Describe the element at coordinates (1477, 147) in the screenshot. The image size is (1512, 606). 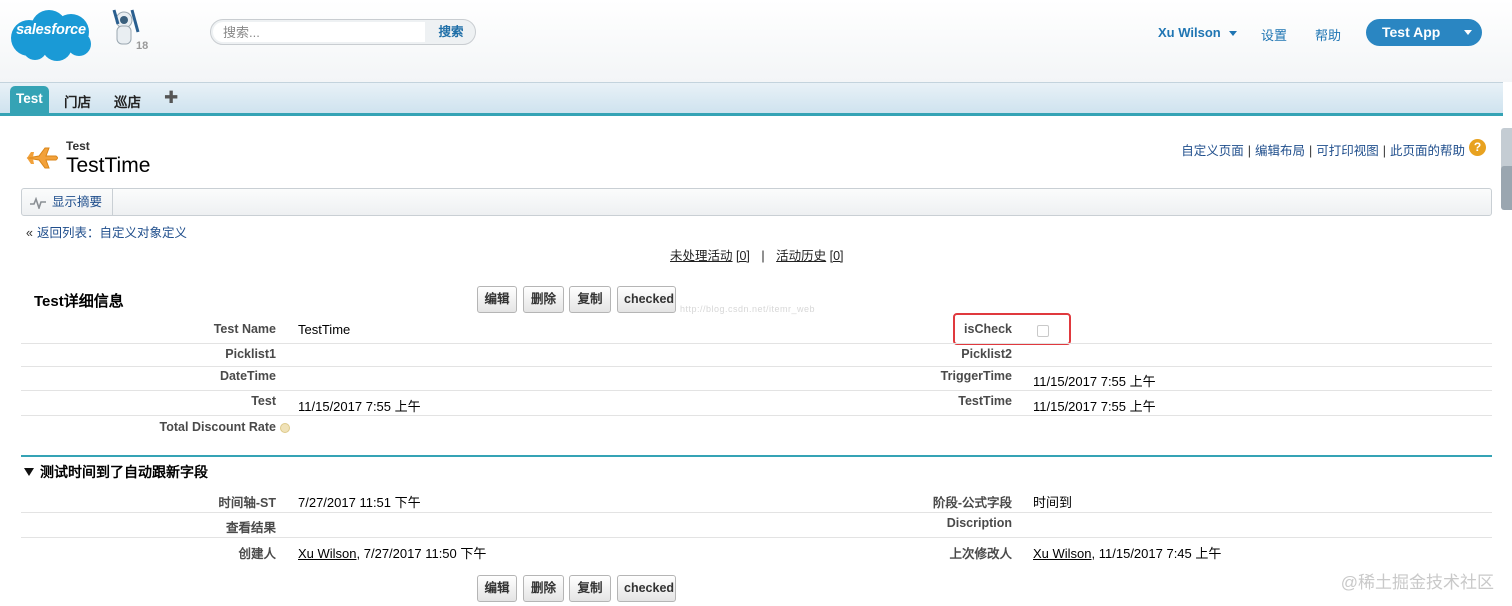
I see `help-icon: ?` at that location.